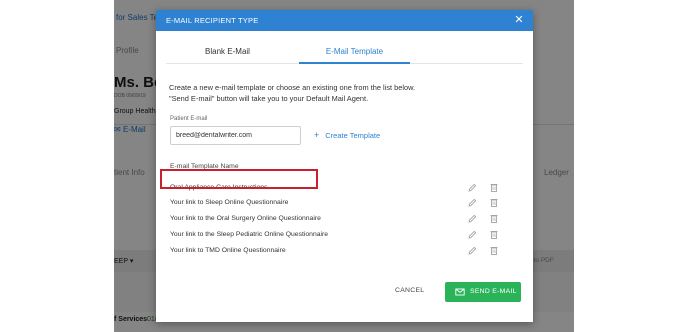  I want to click on dialog-title: E-MAIL RECIPIENT TYPE, so click(212, 20).